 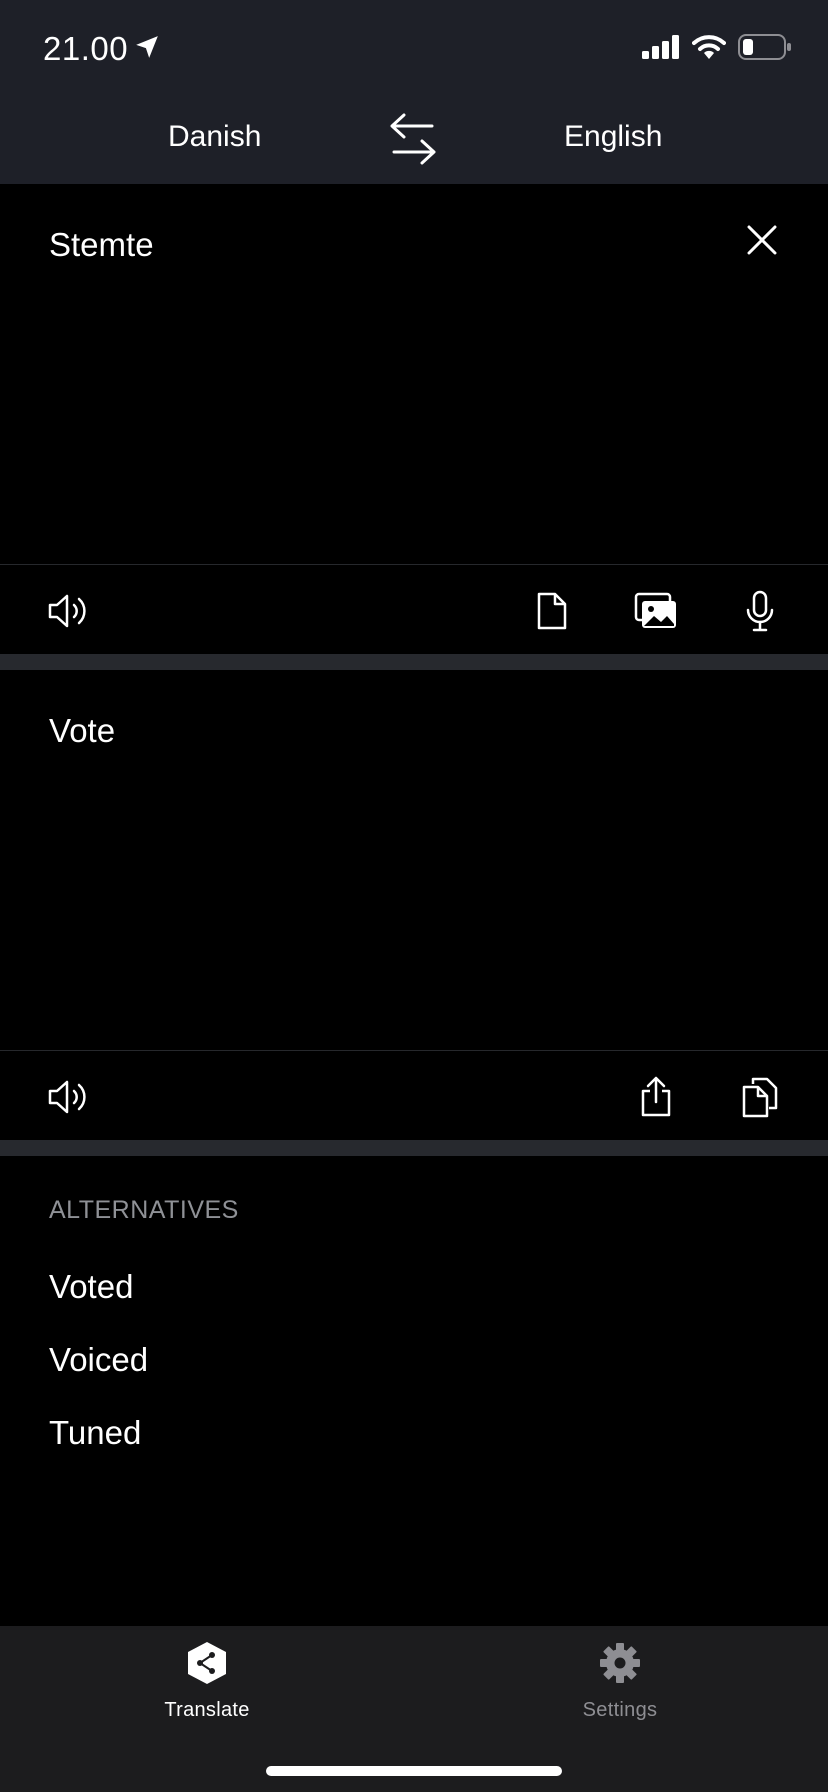 I want to click on gear-icon, so click(x=620, y=1665).